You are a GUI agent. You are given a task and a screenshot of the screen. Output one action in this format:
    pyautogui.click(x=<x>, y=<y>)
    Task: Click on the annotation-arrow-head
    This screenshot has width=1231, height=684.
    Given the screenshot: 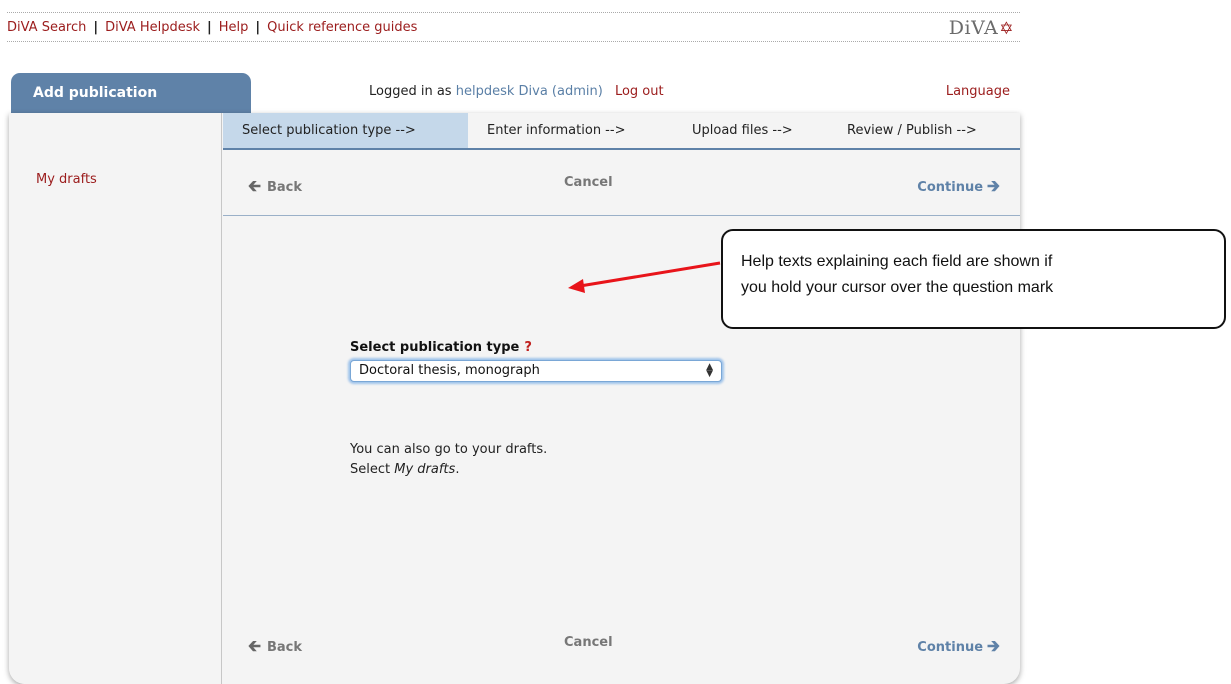 What is the action you would take?
    pyautogui.click(x=576, y=286)
    